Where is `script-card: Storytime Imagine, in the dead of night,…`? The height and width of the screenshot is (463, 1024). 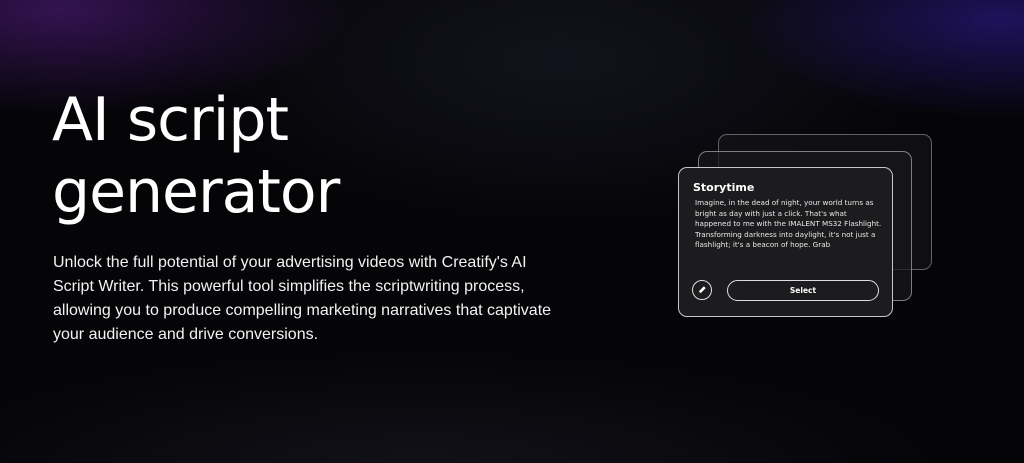
script-card: Storytime Imagine, in the dead of night,… is located at coordinates (785, 242).